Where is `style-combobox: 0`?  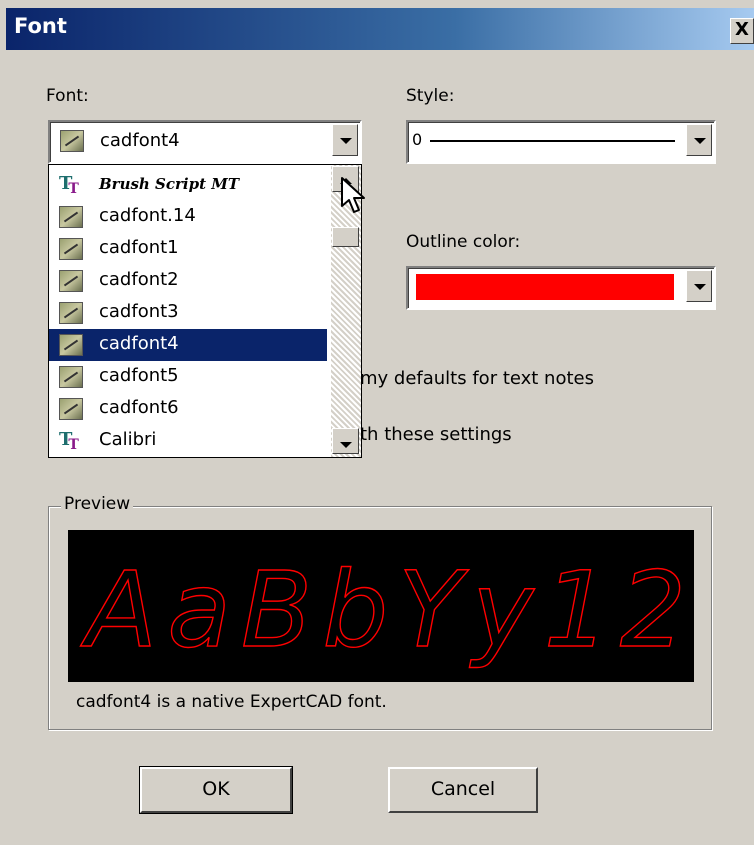
style-combobox: 0 is located at coordinates (561, 142).